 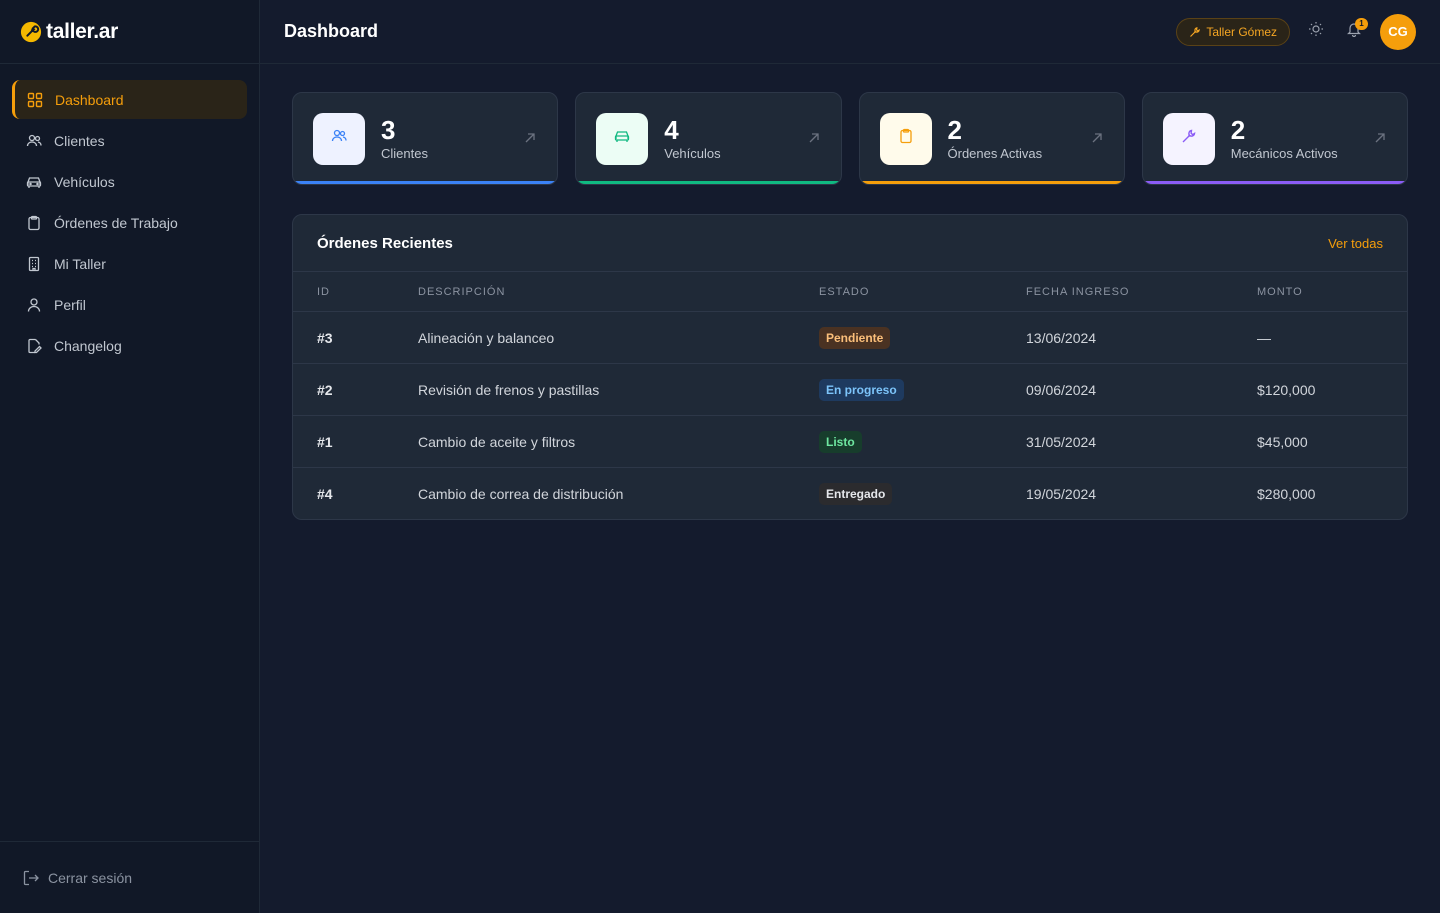 I want to click on file-edit-icon, so click(x=34, y=346).